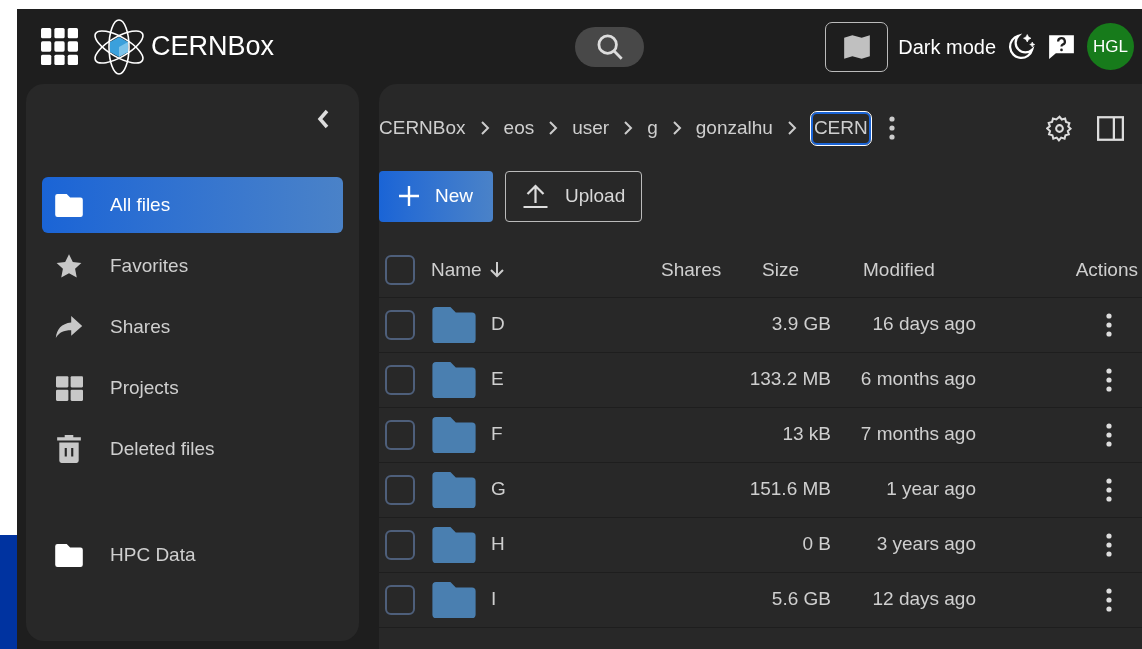 The height and width of the screenshot is (649, 1142). I want to click on user-avatar: HGL, so click(1110, 46).